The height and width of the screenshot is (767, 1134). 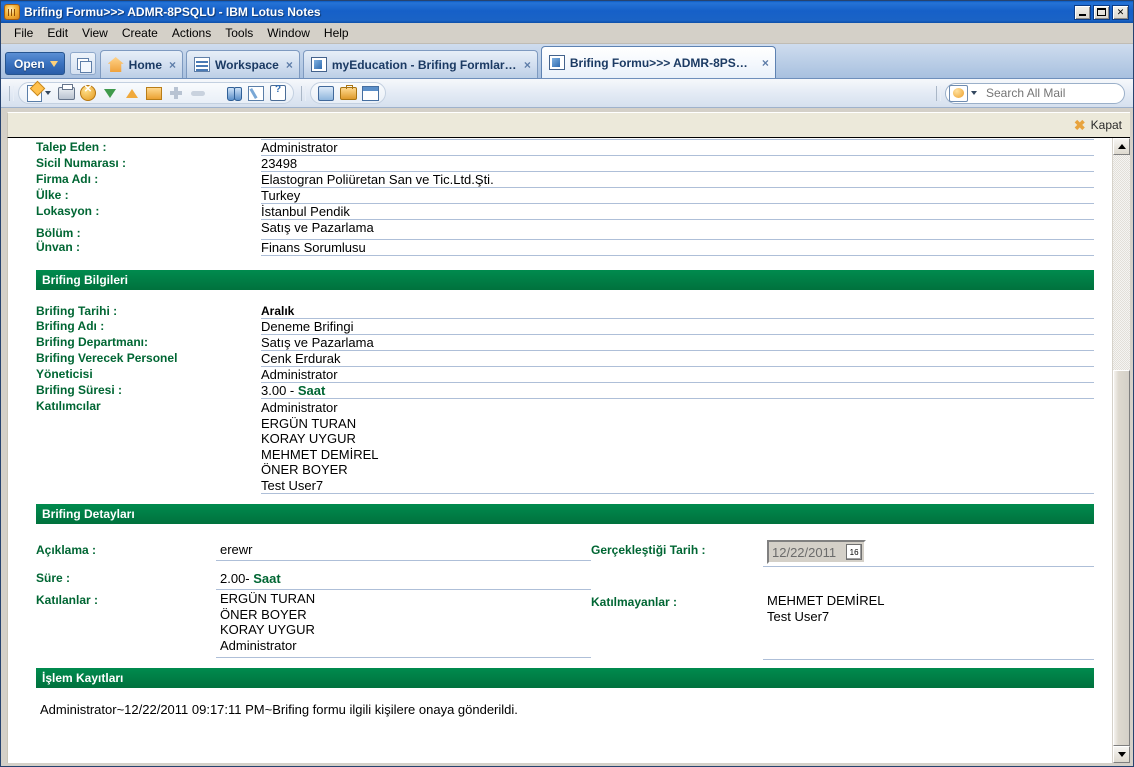 I want to click on field-value-brifing-suresi: 3.00 - Saat, so click(x=677, y=390).